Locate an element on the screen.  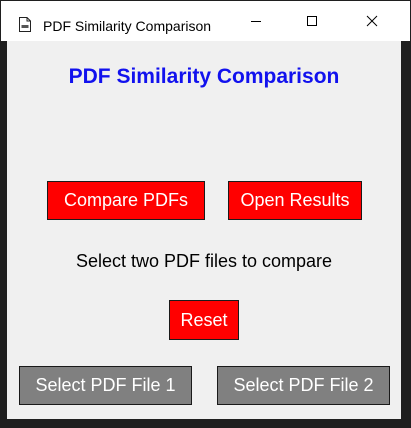
select-pdf-file-2-button: Select PDF File 2 is located at coordinates (303, 385).